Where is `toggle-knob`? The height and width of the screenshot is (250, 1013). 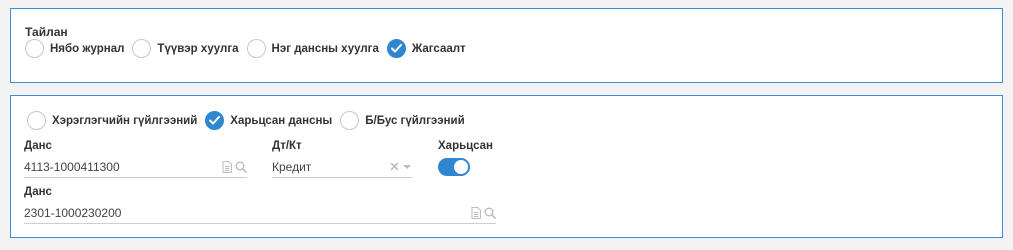
toggle-knob is located at coordinates (461, 167).